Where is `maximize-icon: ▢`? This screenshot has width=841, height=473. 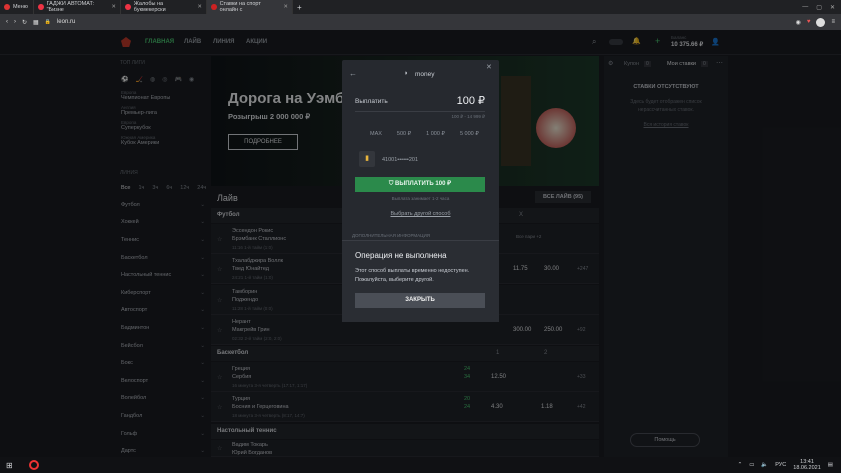 maximize-icon: ▢ is located at coordinates (819, 7).